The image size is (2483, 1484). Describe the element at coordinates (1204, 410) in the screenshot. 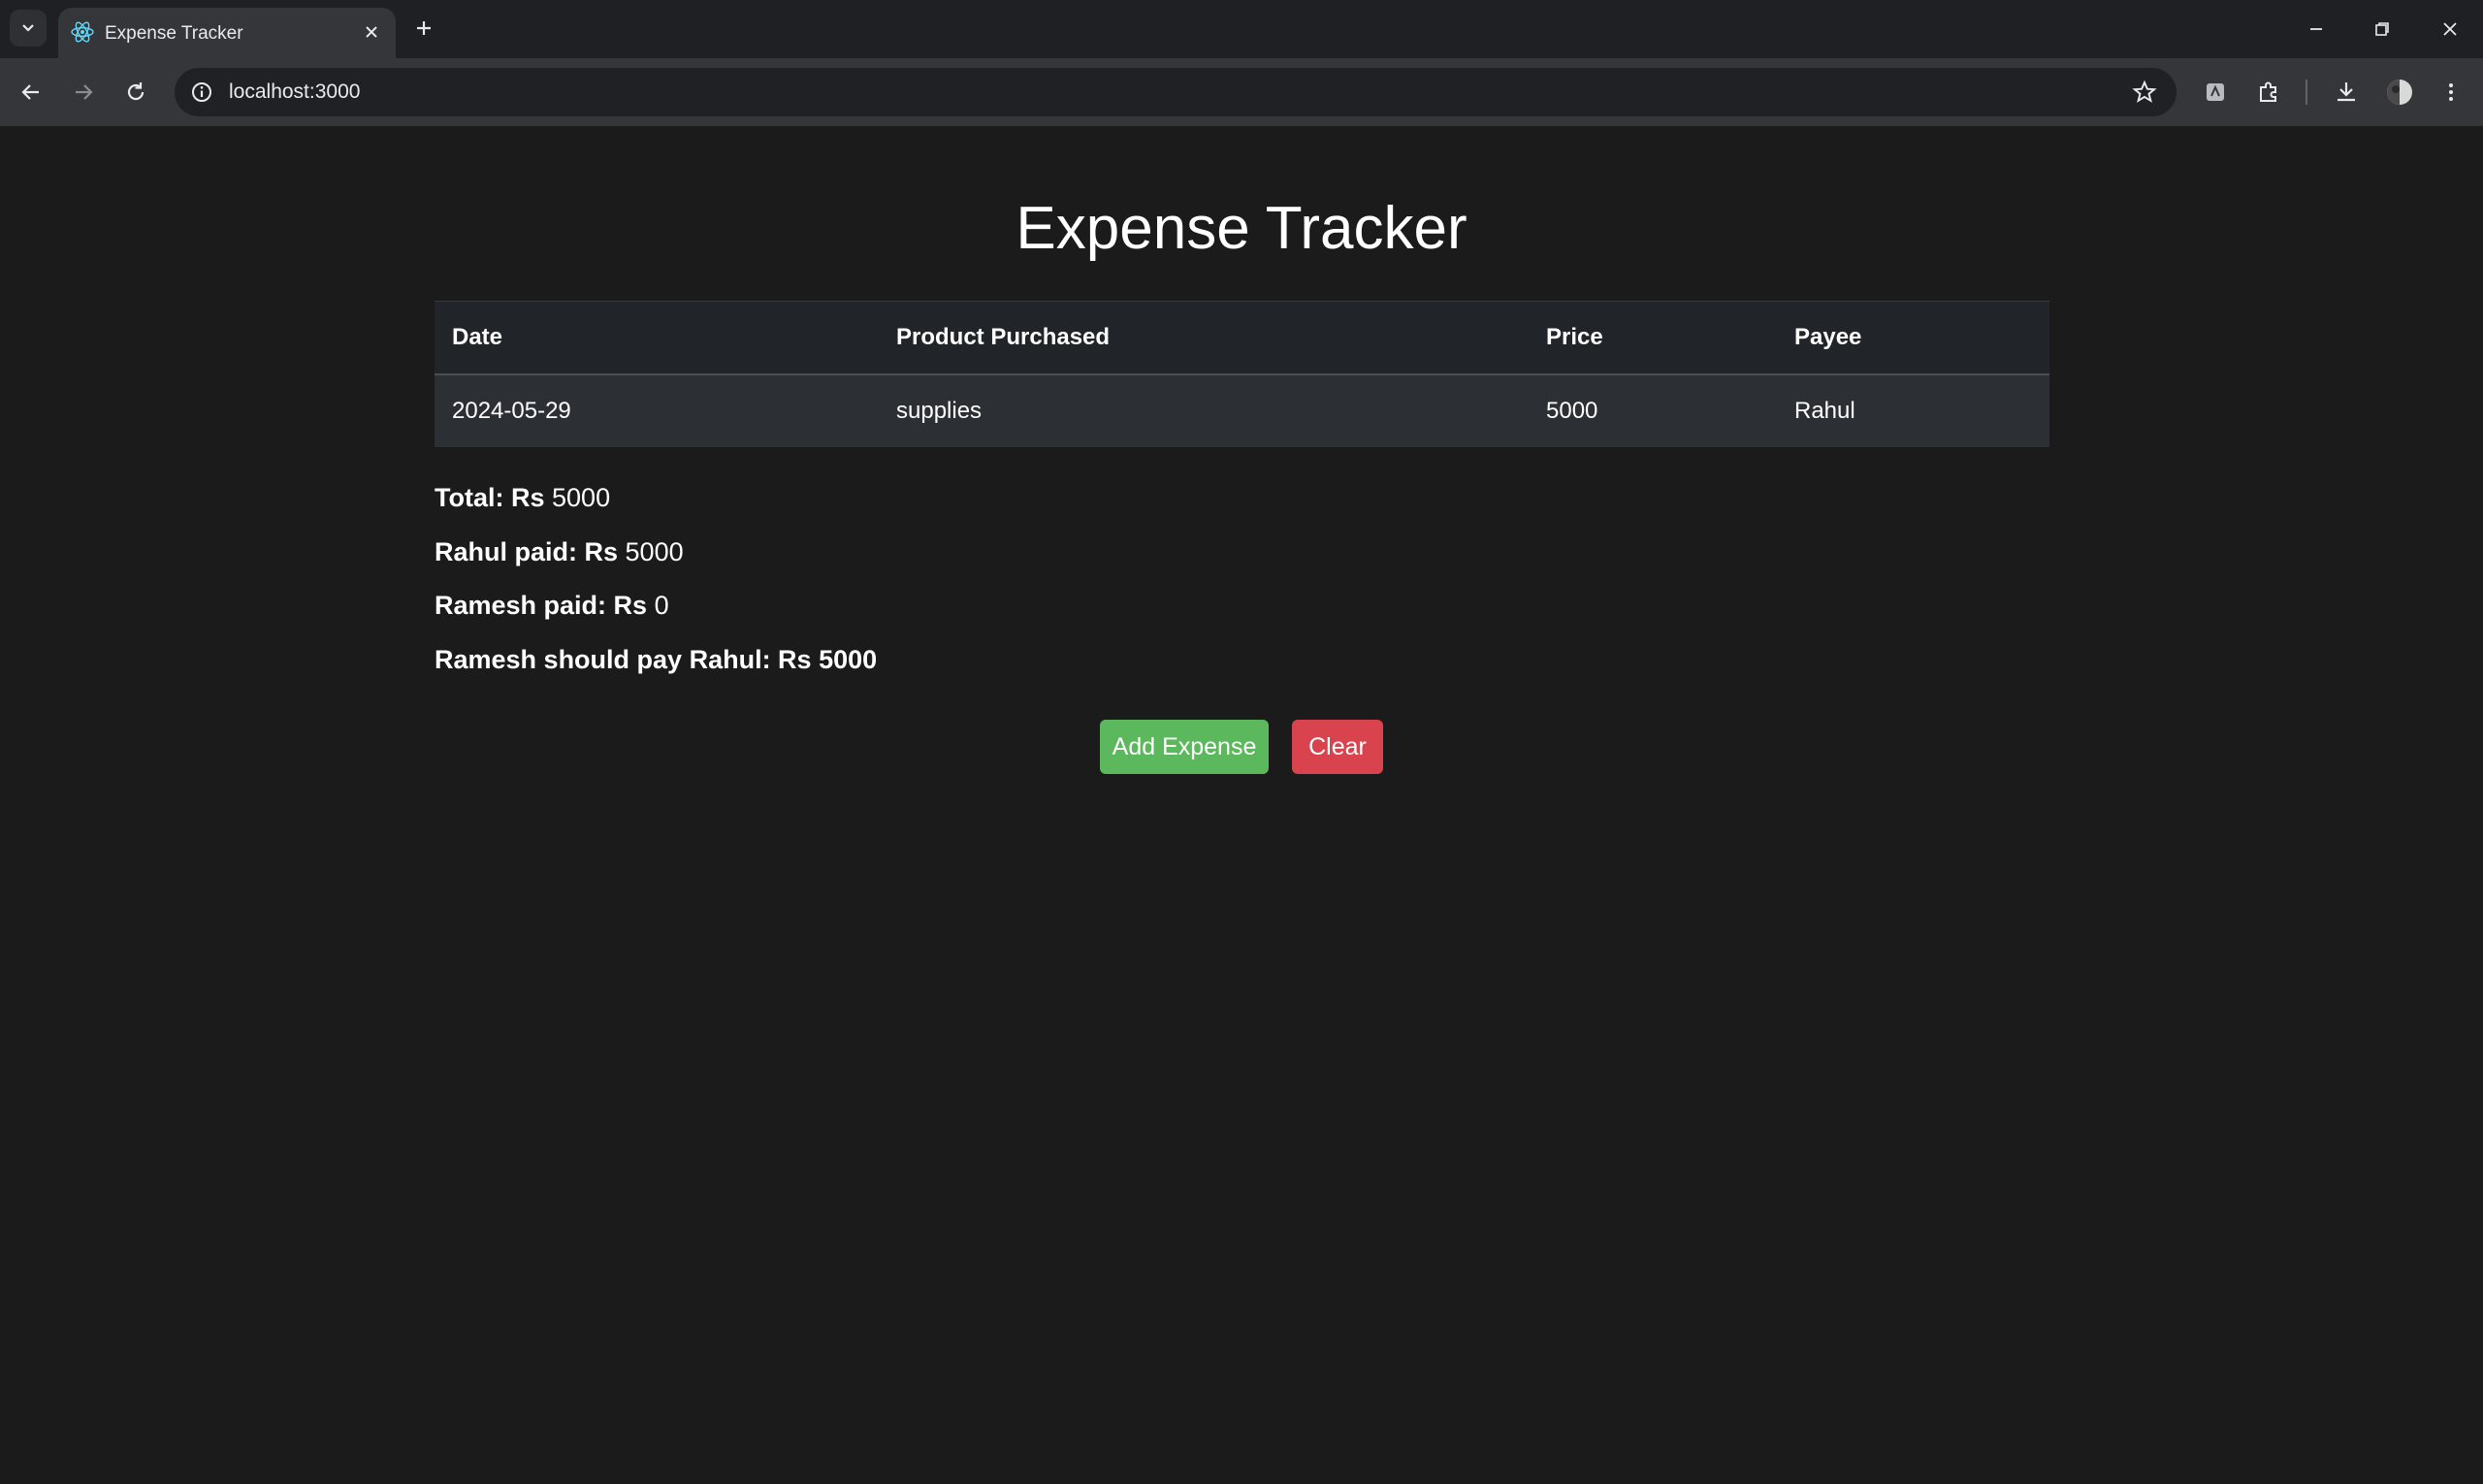

I see `cell-product: supplies` at that location.